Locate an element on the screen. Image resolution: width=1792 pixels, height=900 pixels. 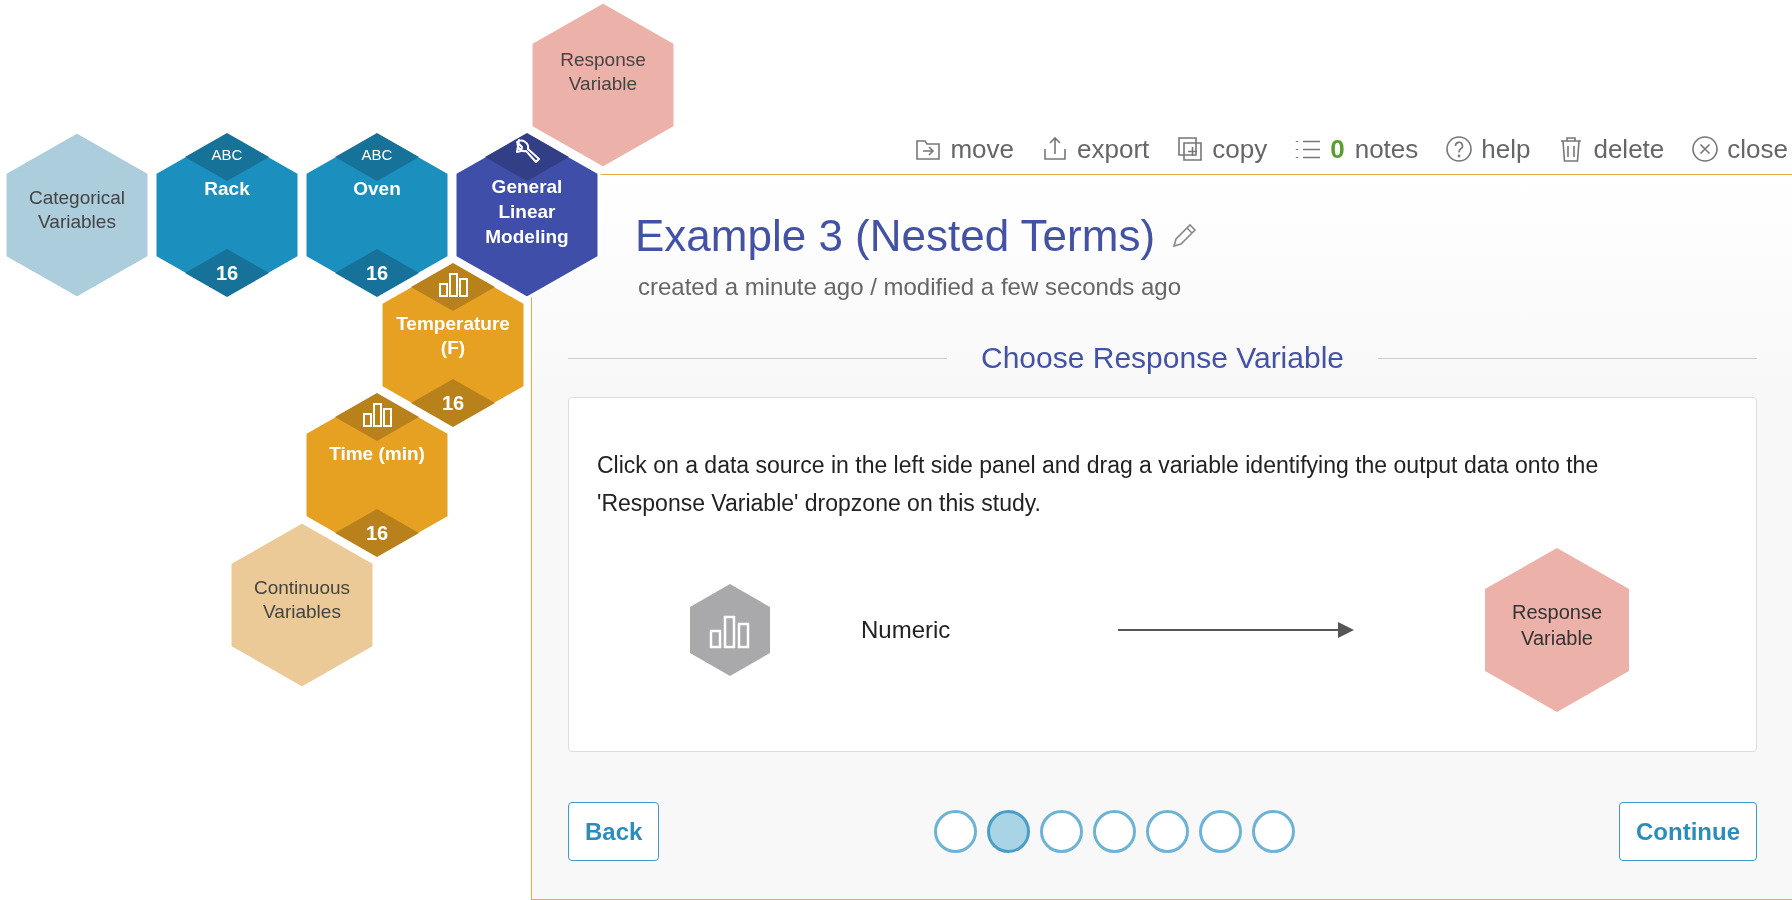
toolbar-button: close is located at coordinates (1739, 149).